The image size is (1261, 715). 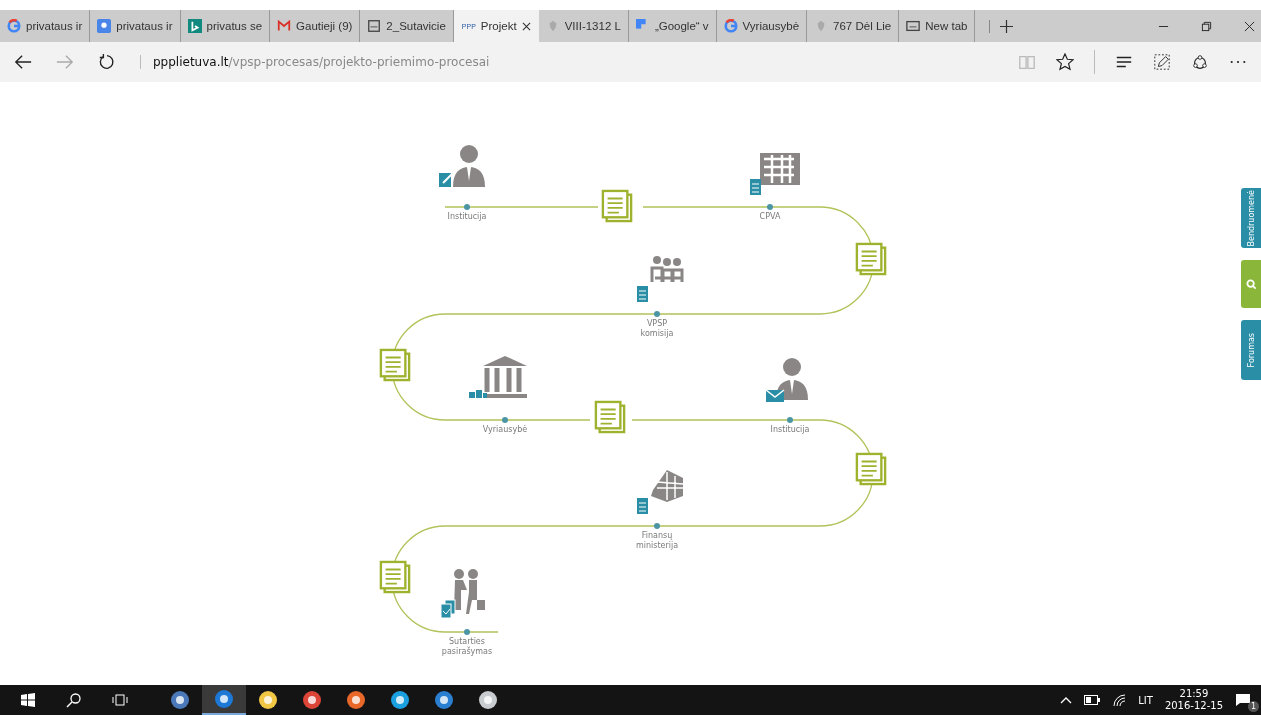 I want to click on money-icon, so click(x=478, y=394).